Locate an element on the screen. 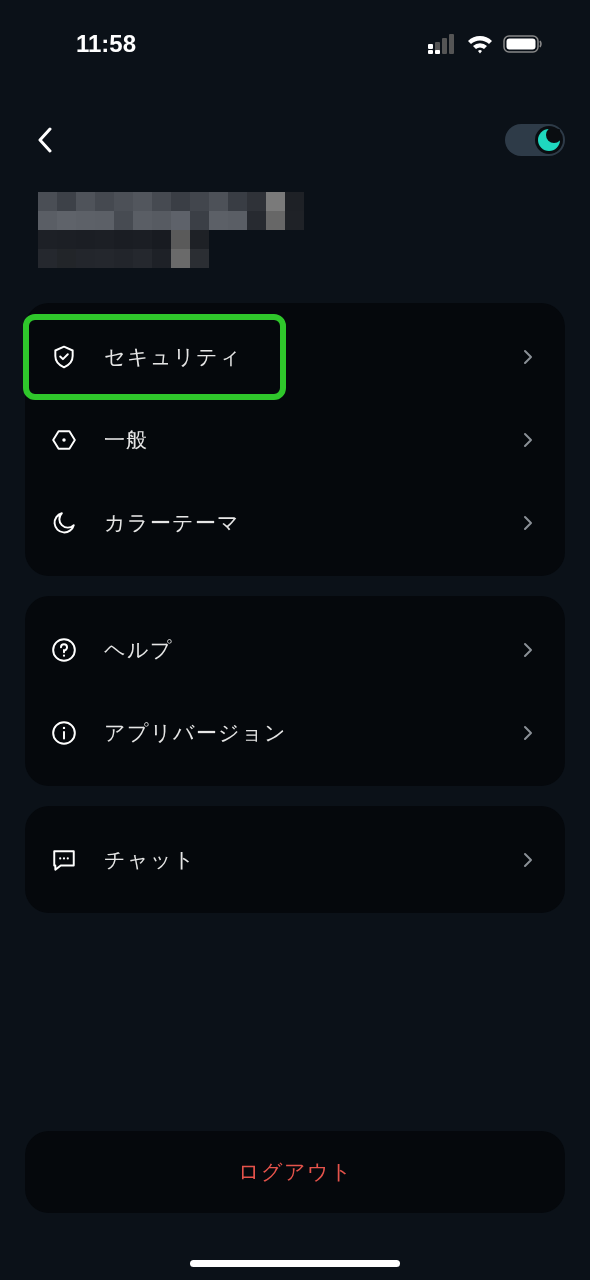 This screenshot has width=590, height=1280. status-time: 11:58 is located at coordinates (106, 44).